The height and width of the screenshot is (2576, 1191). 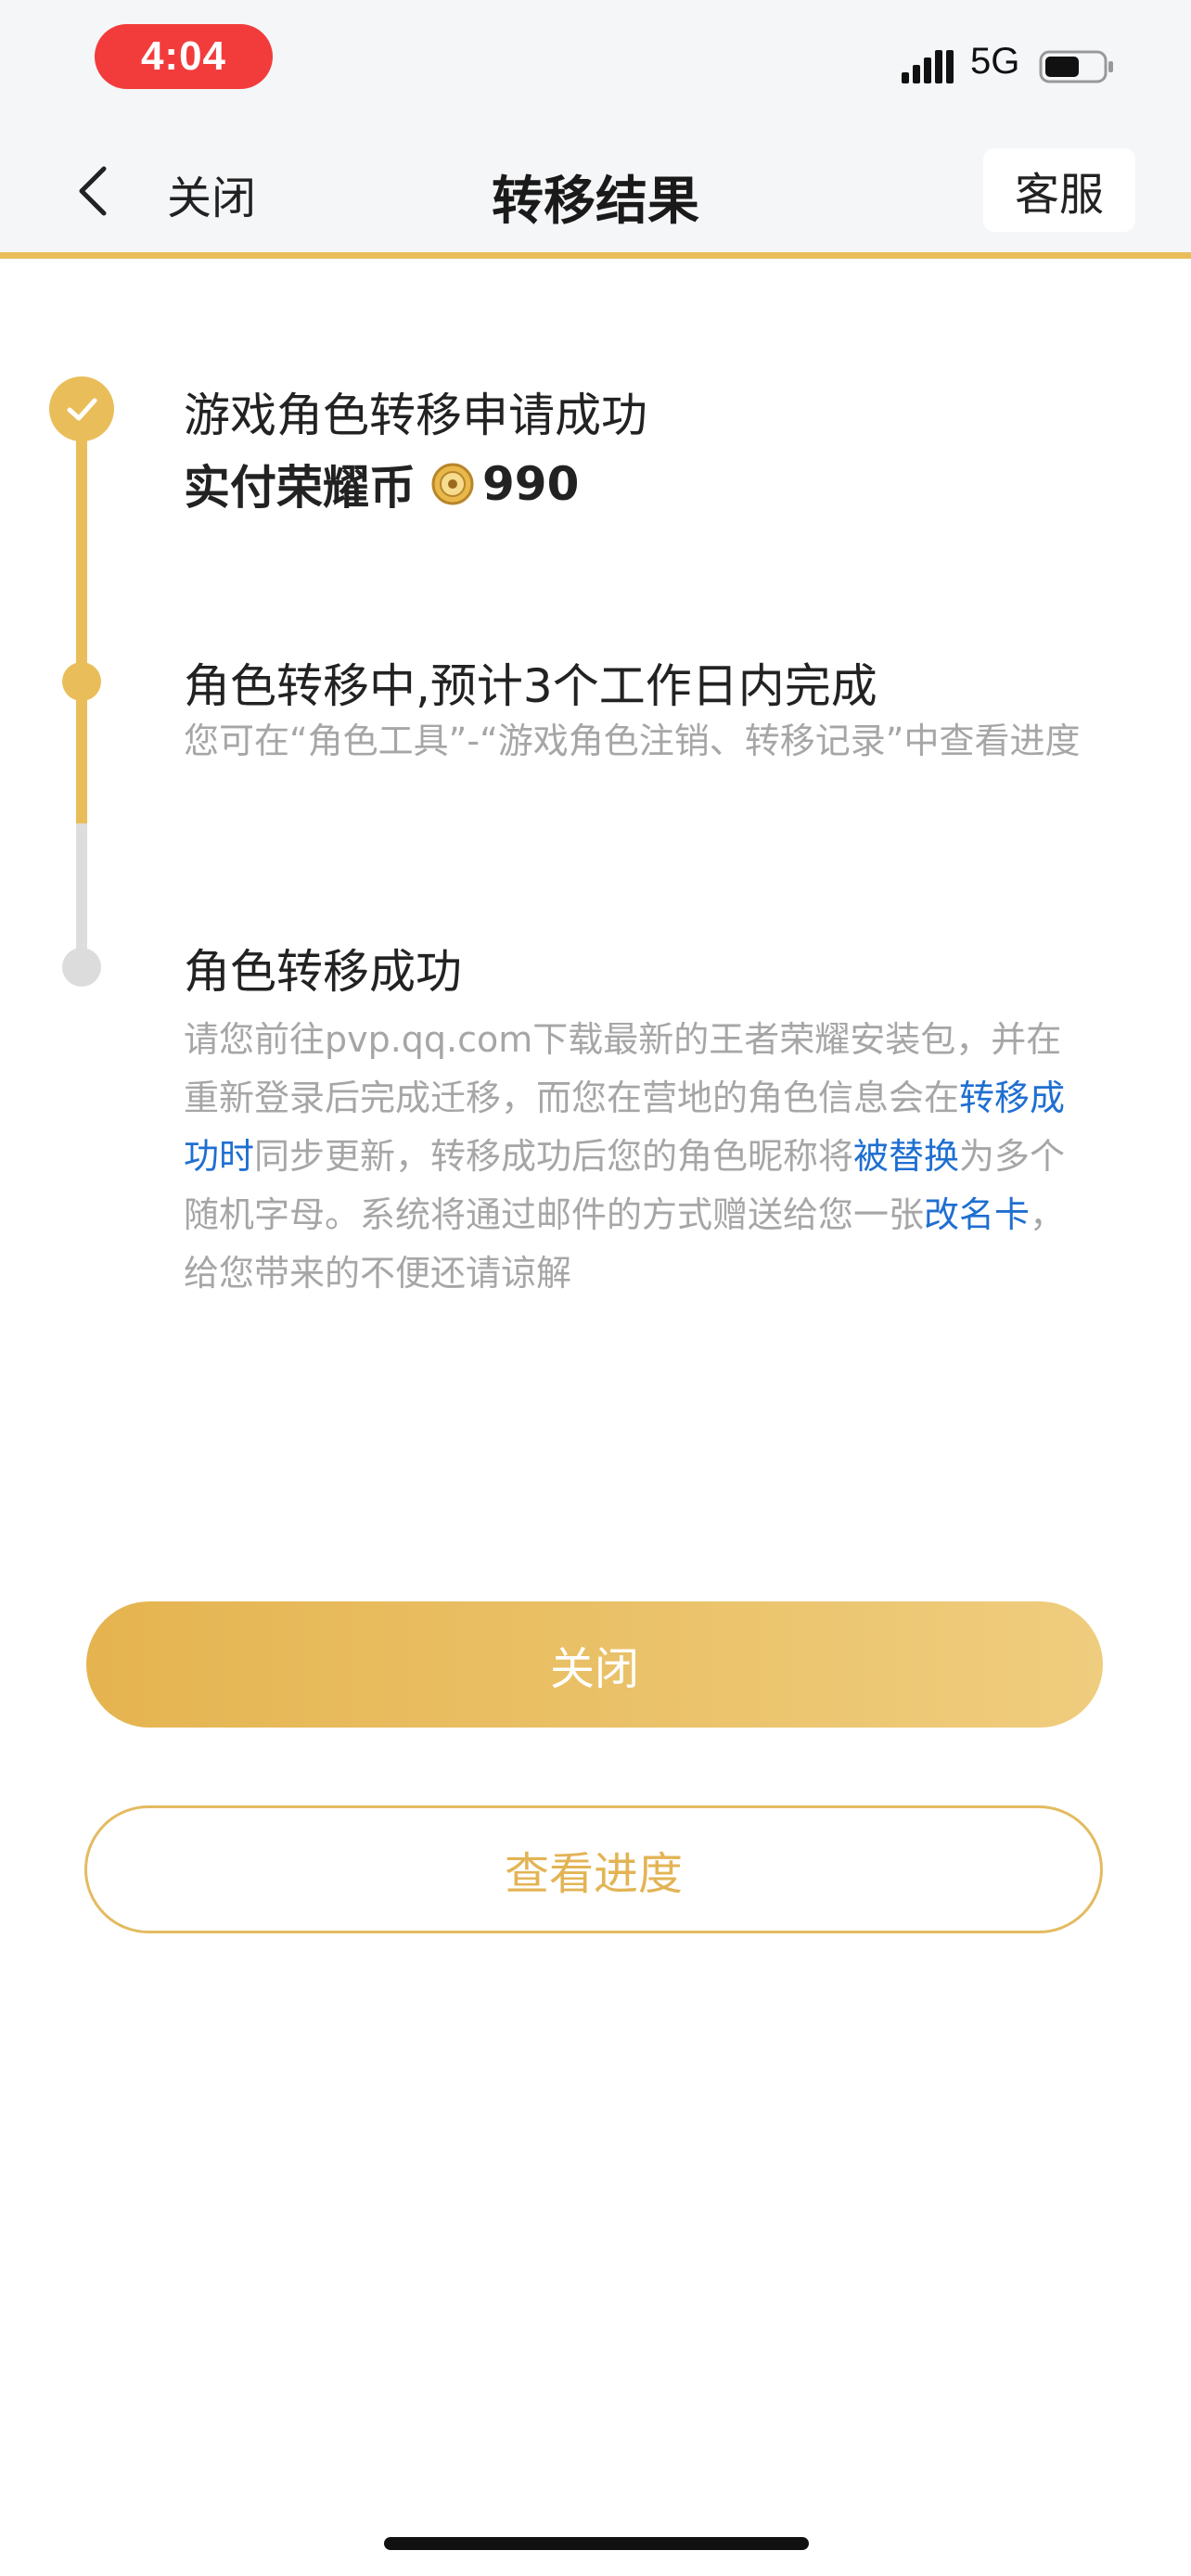 I want to click on signal-icon, so click(x=928, y=66).